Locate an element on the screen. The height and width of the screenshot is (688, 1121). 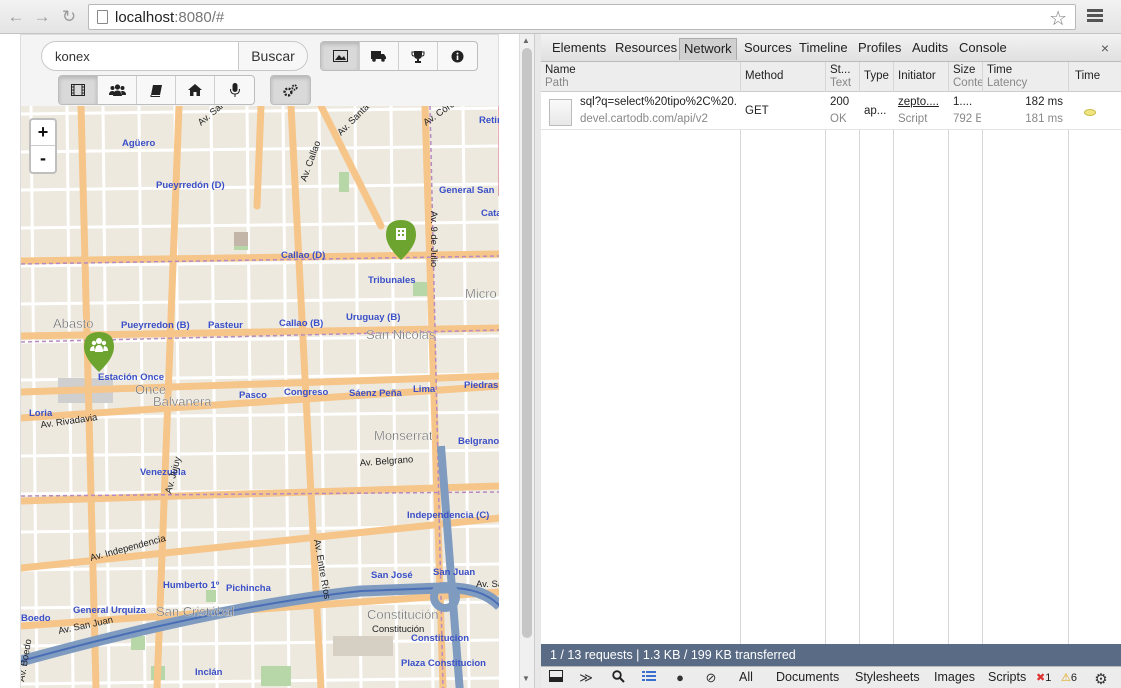
search-button: Buscar is located at coordinates (273, 56).